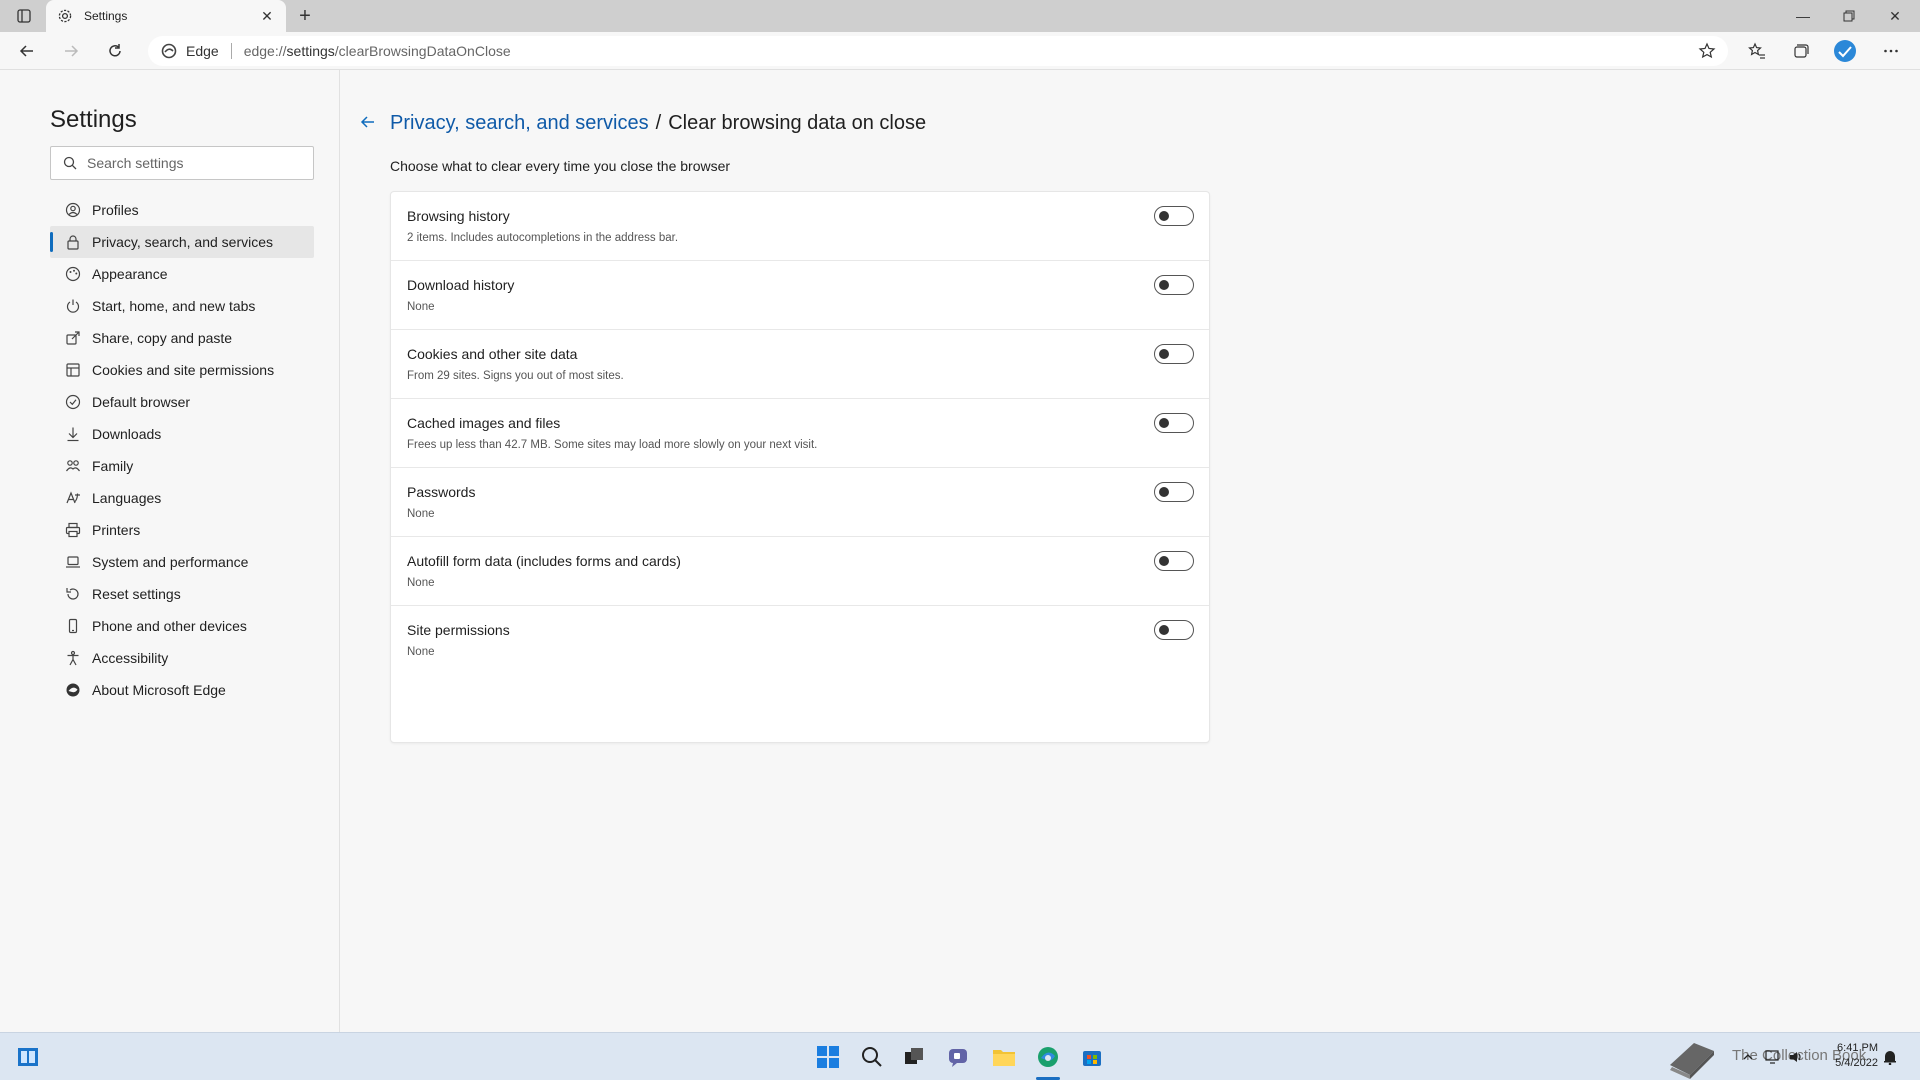 The width and height of the screenshot is (1920, 1080). What do you see at coordinates (182, 690) in the screenshot?
I see `sidebar-item-about-microsoft-edge: About Microsoft Edge` at bounding box center [182, 690].